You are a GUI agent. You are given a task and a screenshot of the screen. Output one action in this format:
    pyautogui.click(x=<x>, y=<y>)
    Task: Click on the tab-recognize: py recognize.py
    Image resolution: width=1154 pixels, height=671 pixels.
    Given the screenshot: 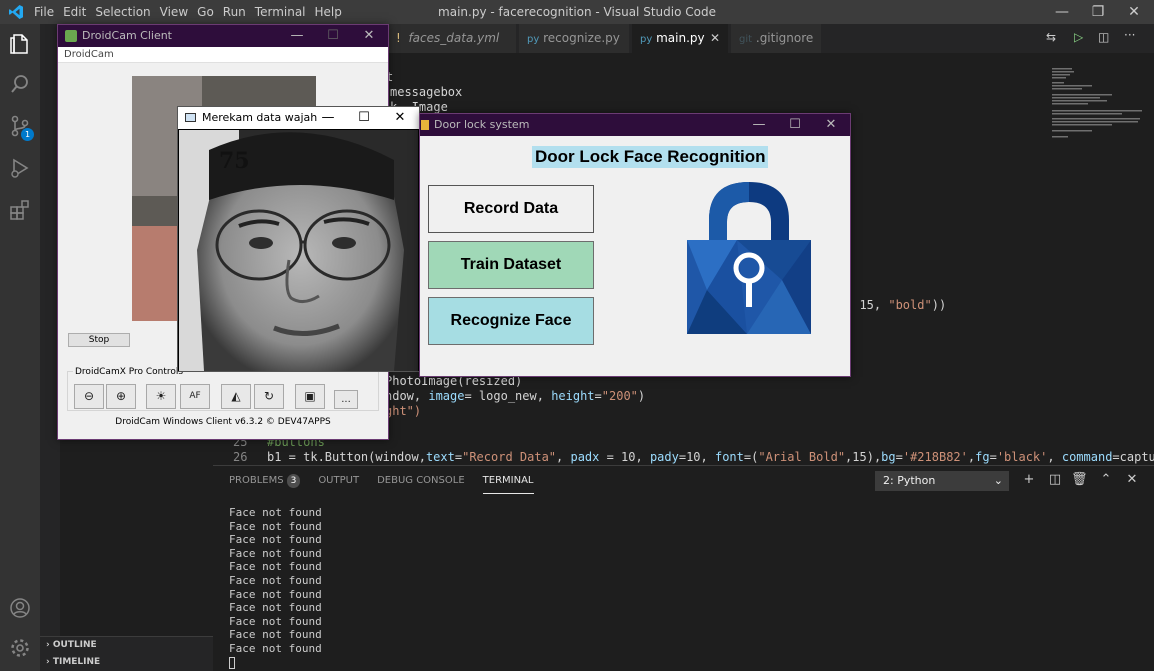 What is the action you would take?
    pyautogui.click(x=574, y=38)
    